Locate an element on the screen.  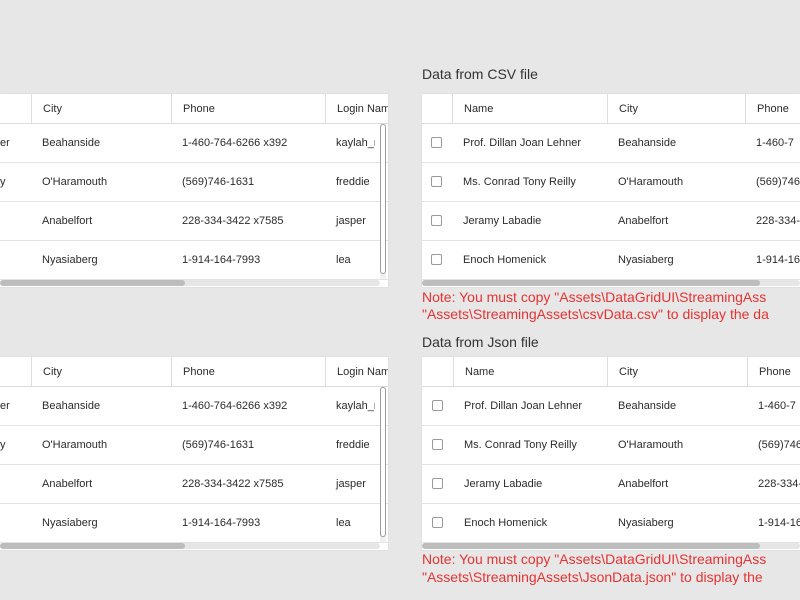
phone-cell: 1-914-164-7993 is located at coordinates (221, 260).